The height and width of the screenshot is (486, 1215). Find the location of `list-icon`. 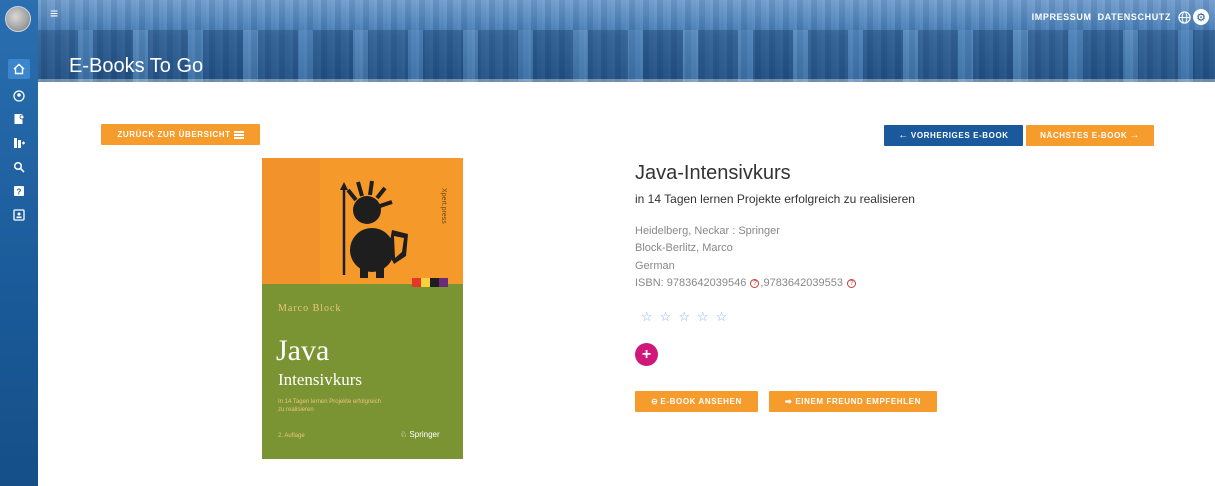

list-icon is located at coordinates (238, 134).